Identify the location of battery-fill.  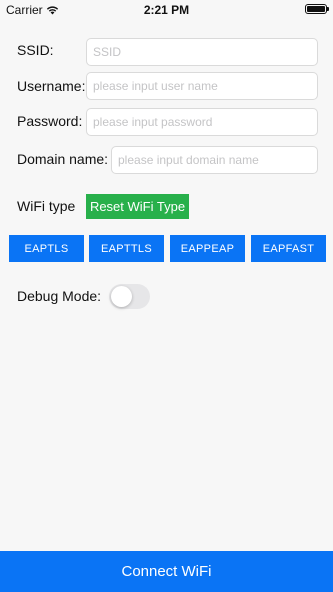
(316, 9).